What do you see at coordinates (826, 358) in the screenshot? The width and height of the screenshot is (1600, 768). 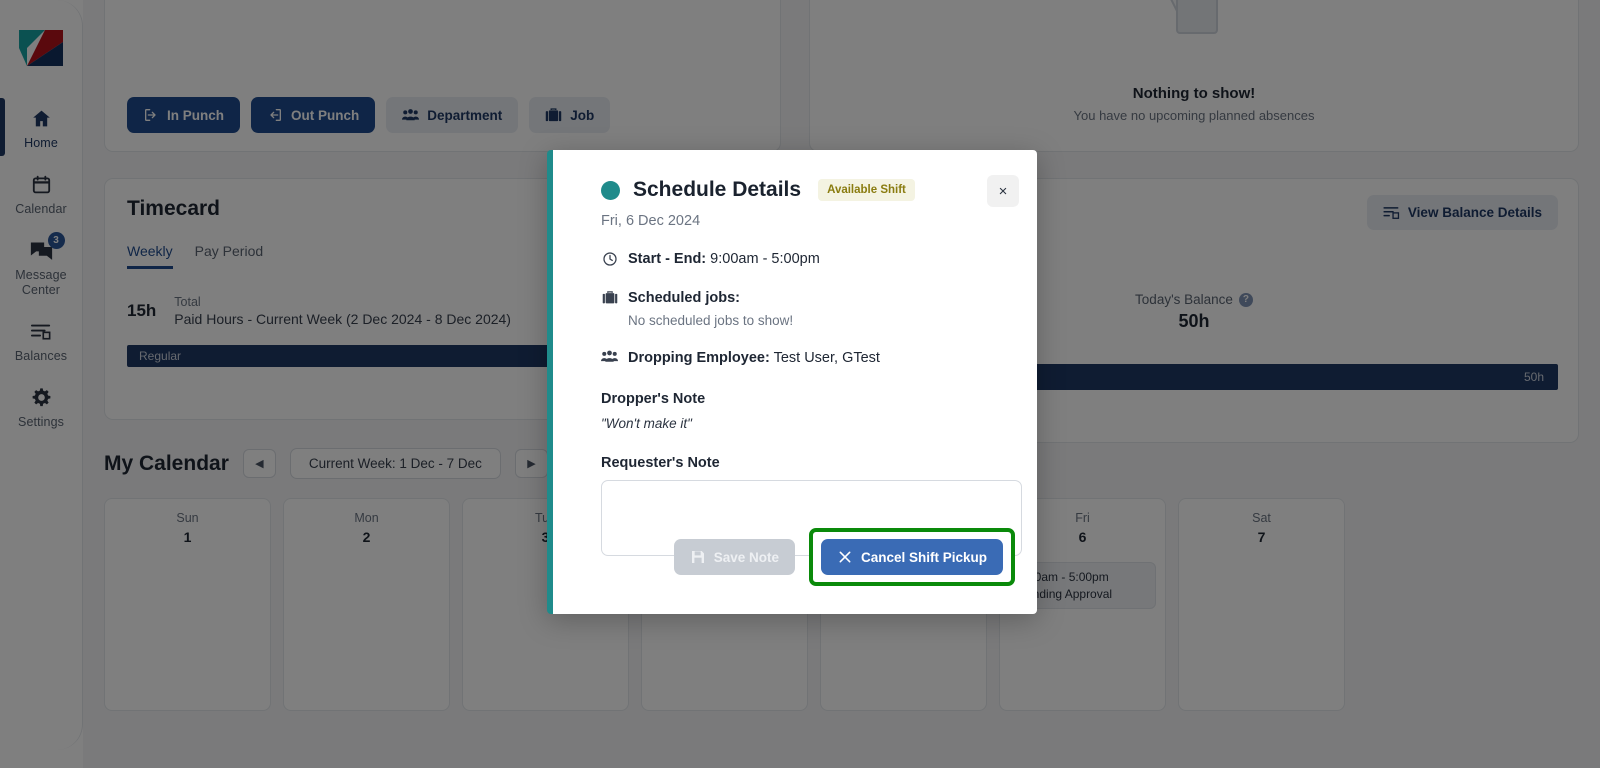 I see `dropping-employee-value: Test User, GTest` at bounding box center [826, 358].